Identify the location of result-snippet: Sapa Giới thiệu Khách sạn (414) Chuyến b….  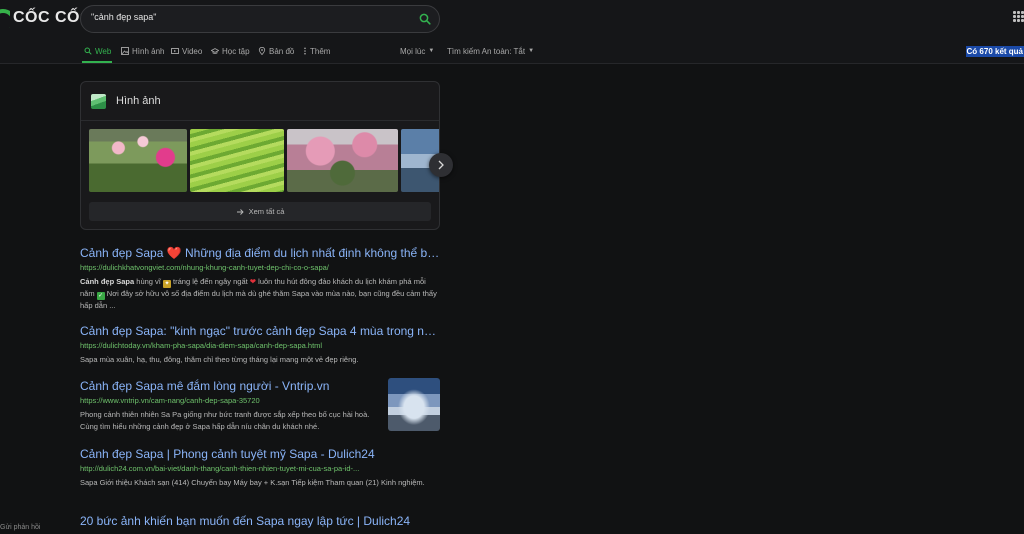
(252, 482).